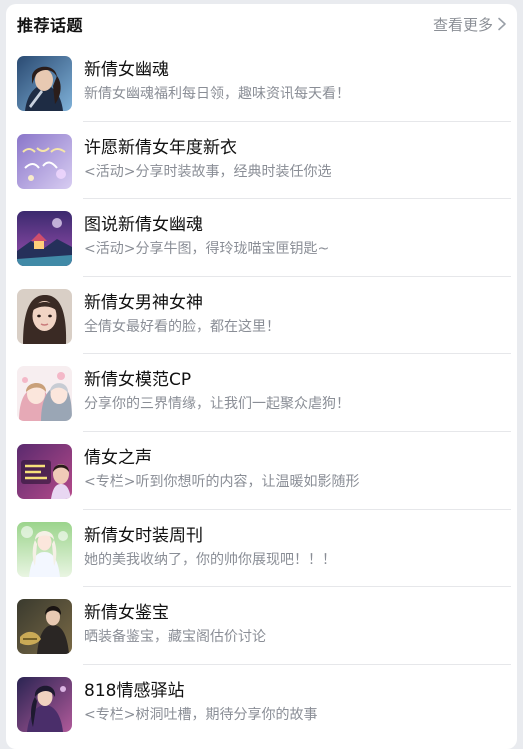 This screenshot has width=523, height=749. I want to click on topic-title: 倩女之声, so click(118, 457).